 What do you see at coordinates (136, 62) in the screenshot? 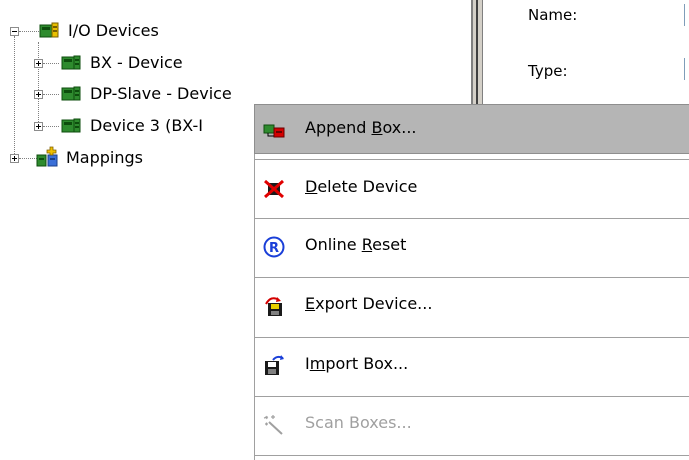
I see `tree-node-label: BX - Device` at bounding box center [136, 62].